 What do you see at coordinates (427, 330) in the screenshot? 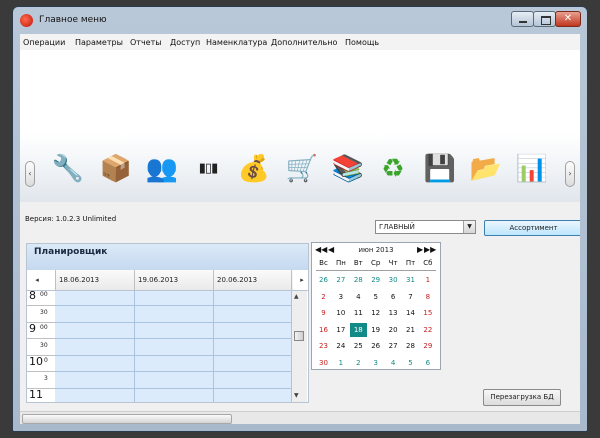
I see `calendar-day: 22` at bounding box center [427, 330].